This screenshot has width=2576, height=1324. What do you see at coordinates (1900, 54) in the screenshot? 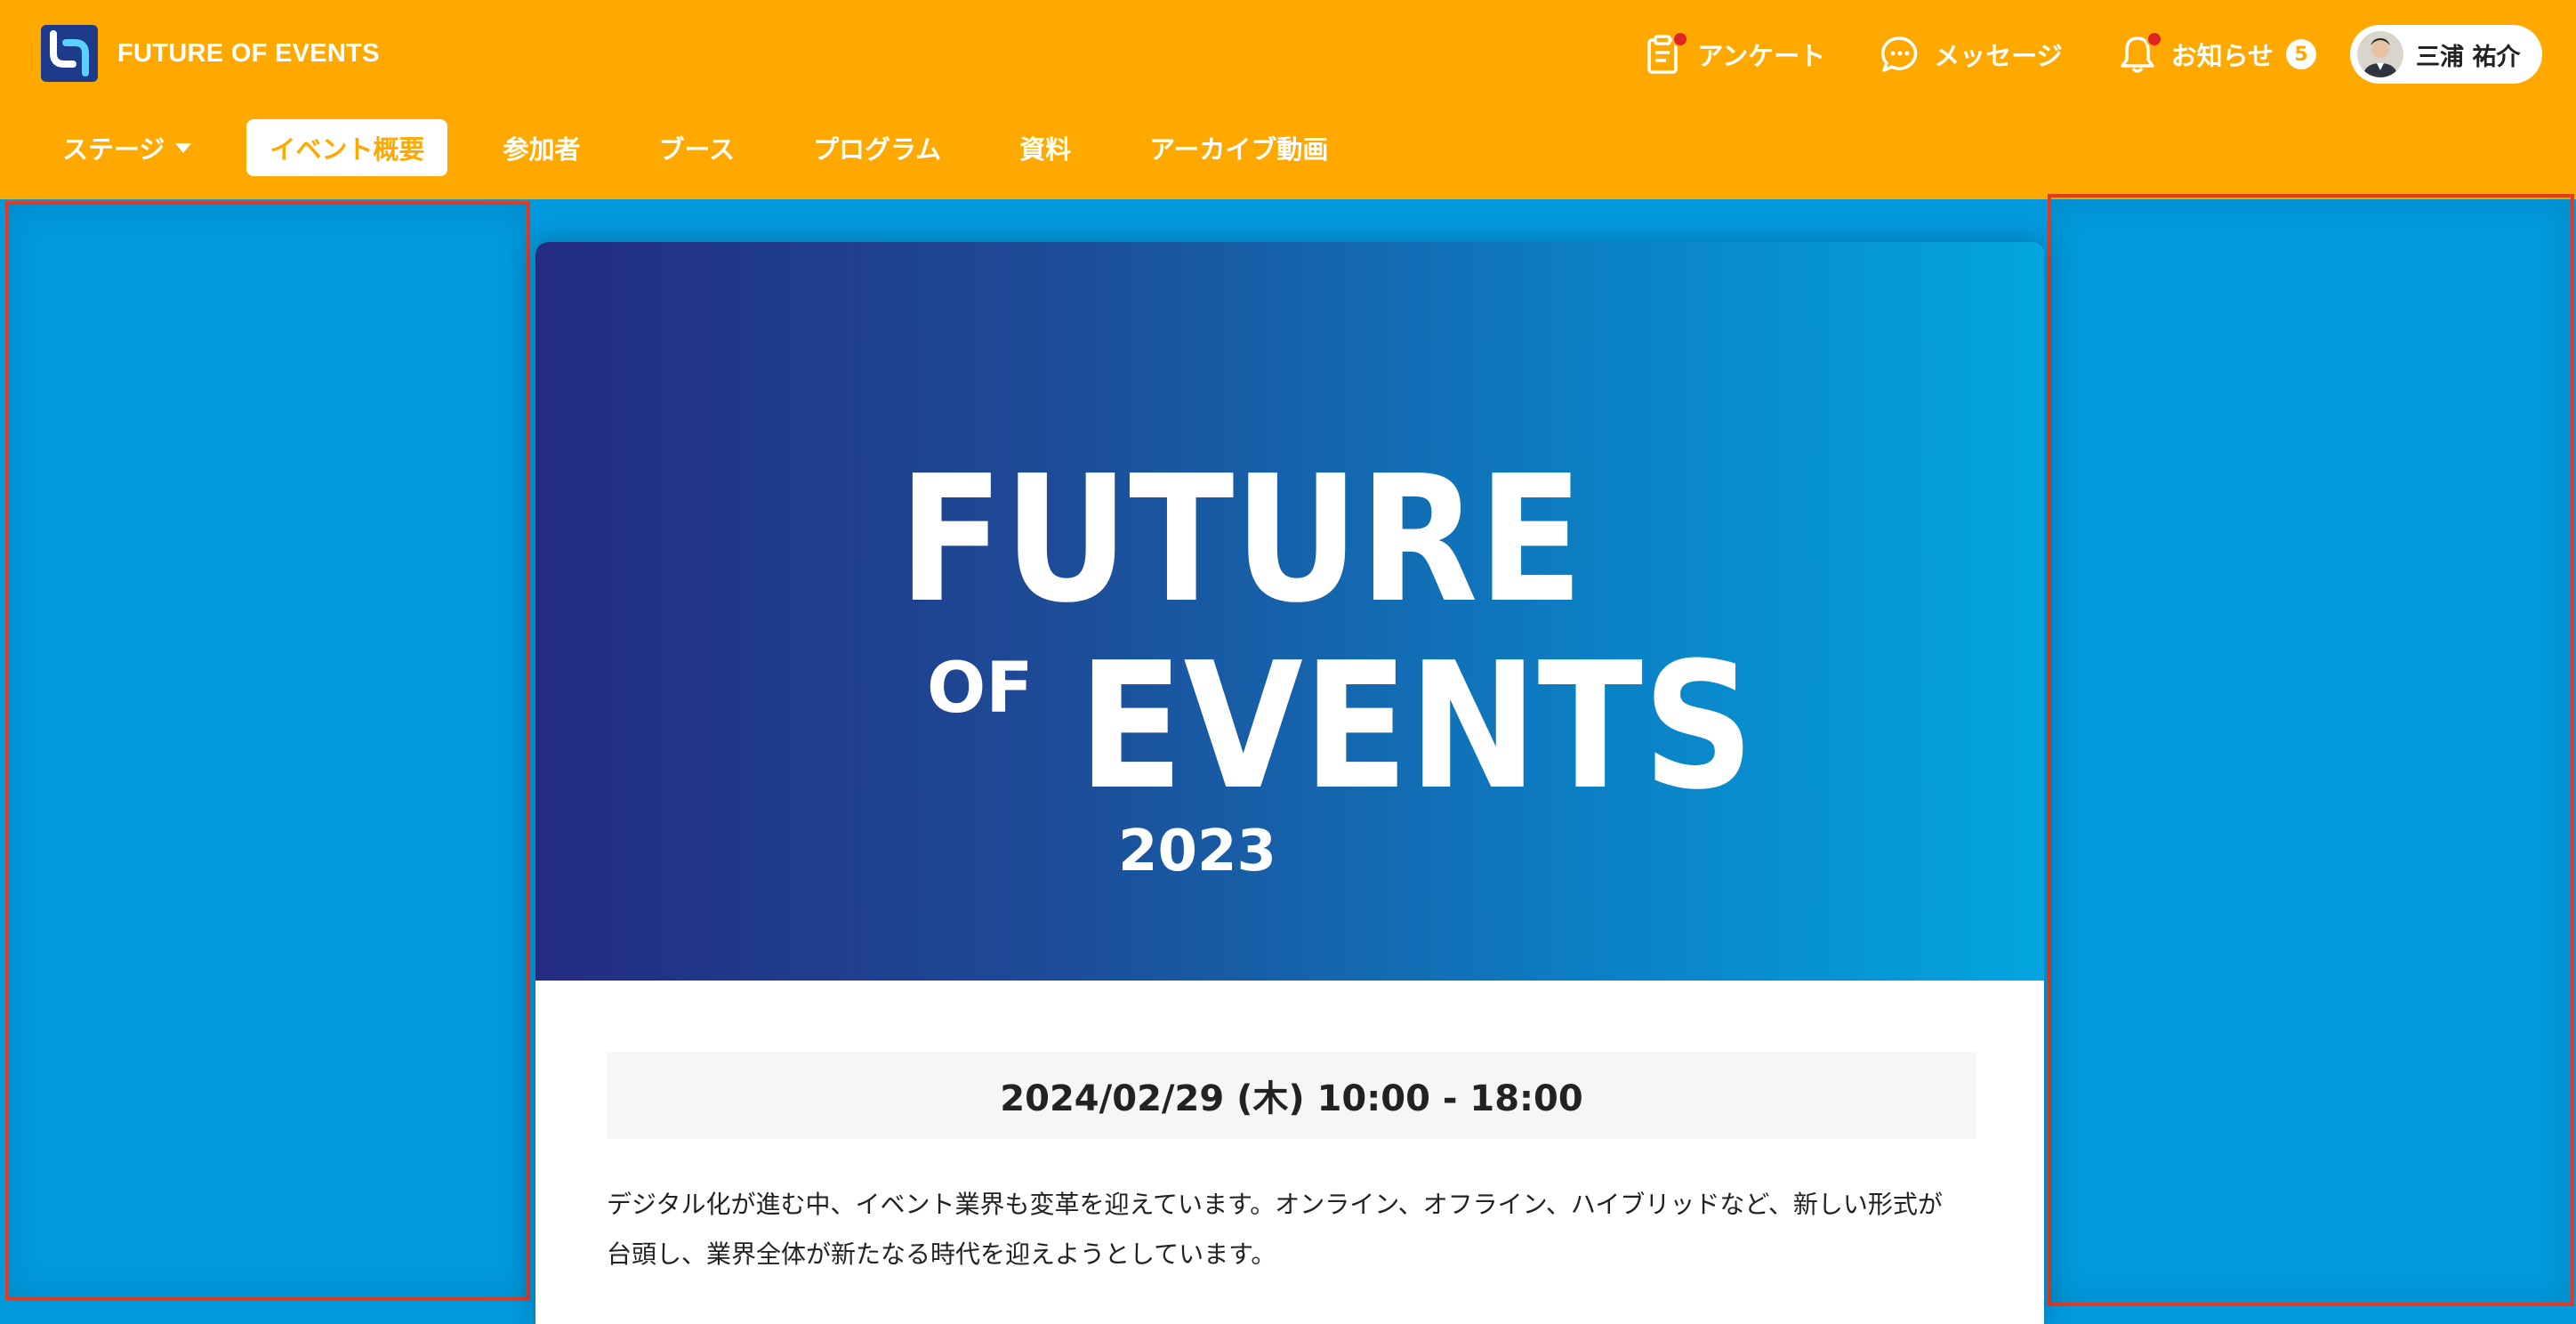
I see `chat-bubble-icon` at bounding box center [1900, 54].